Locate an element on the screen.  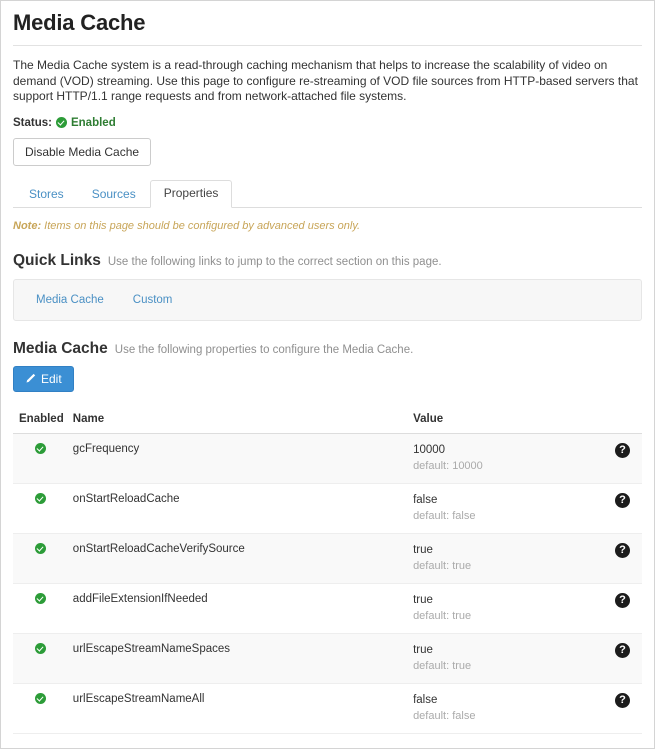
status-line: Status: Enabled is located at coordinates (327, 123).